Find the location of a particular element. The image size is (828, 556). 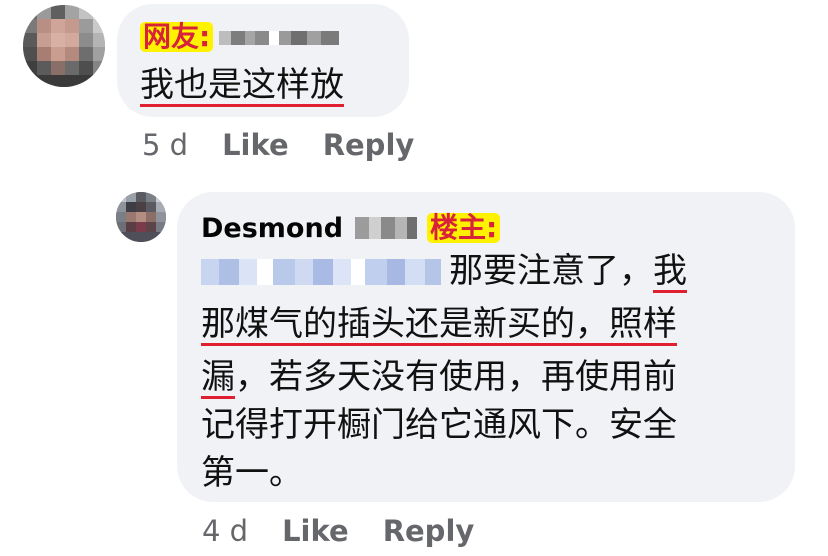

commenter-badge: 网友: is located at coordinates (177, 37).